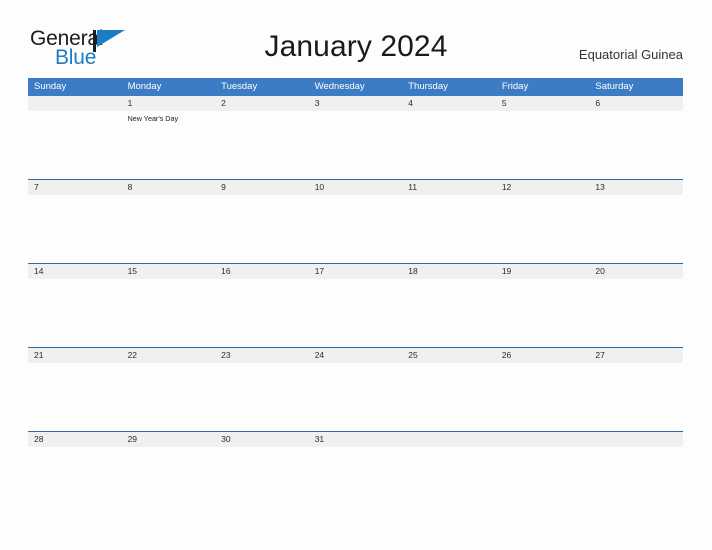  What do you see at coordinates (542, 187) in the screenshot?
I see `day-number-cell: 12` at bounding box center [542, 187].